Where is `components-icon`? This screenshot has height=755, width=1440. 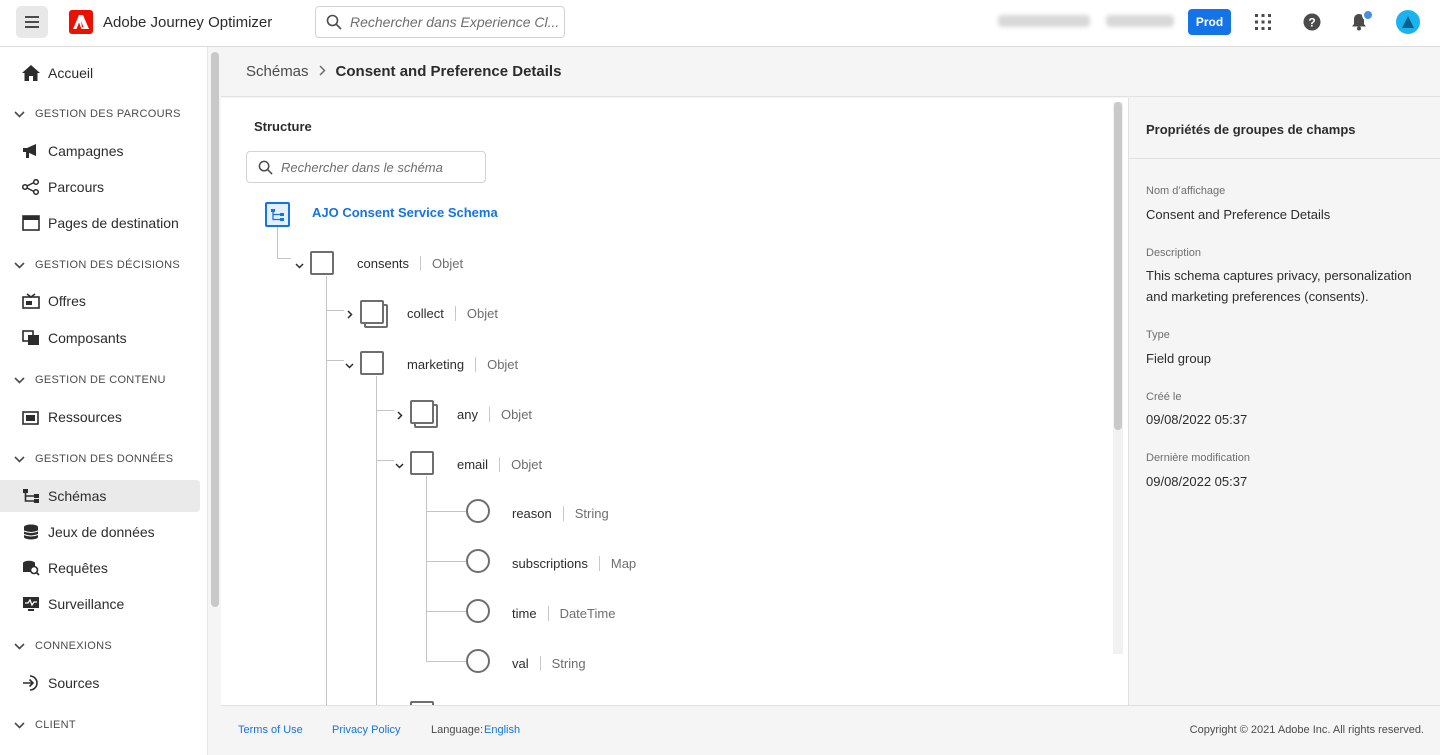
components-icon is located at coordinates (31, 338).